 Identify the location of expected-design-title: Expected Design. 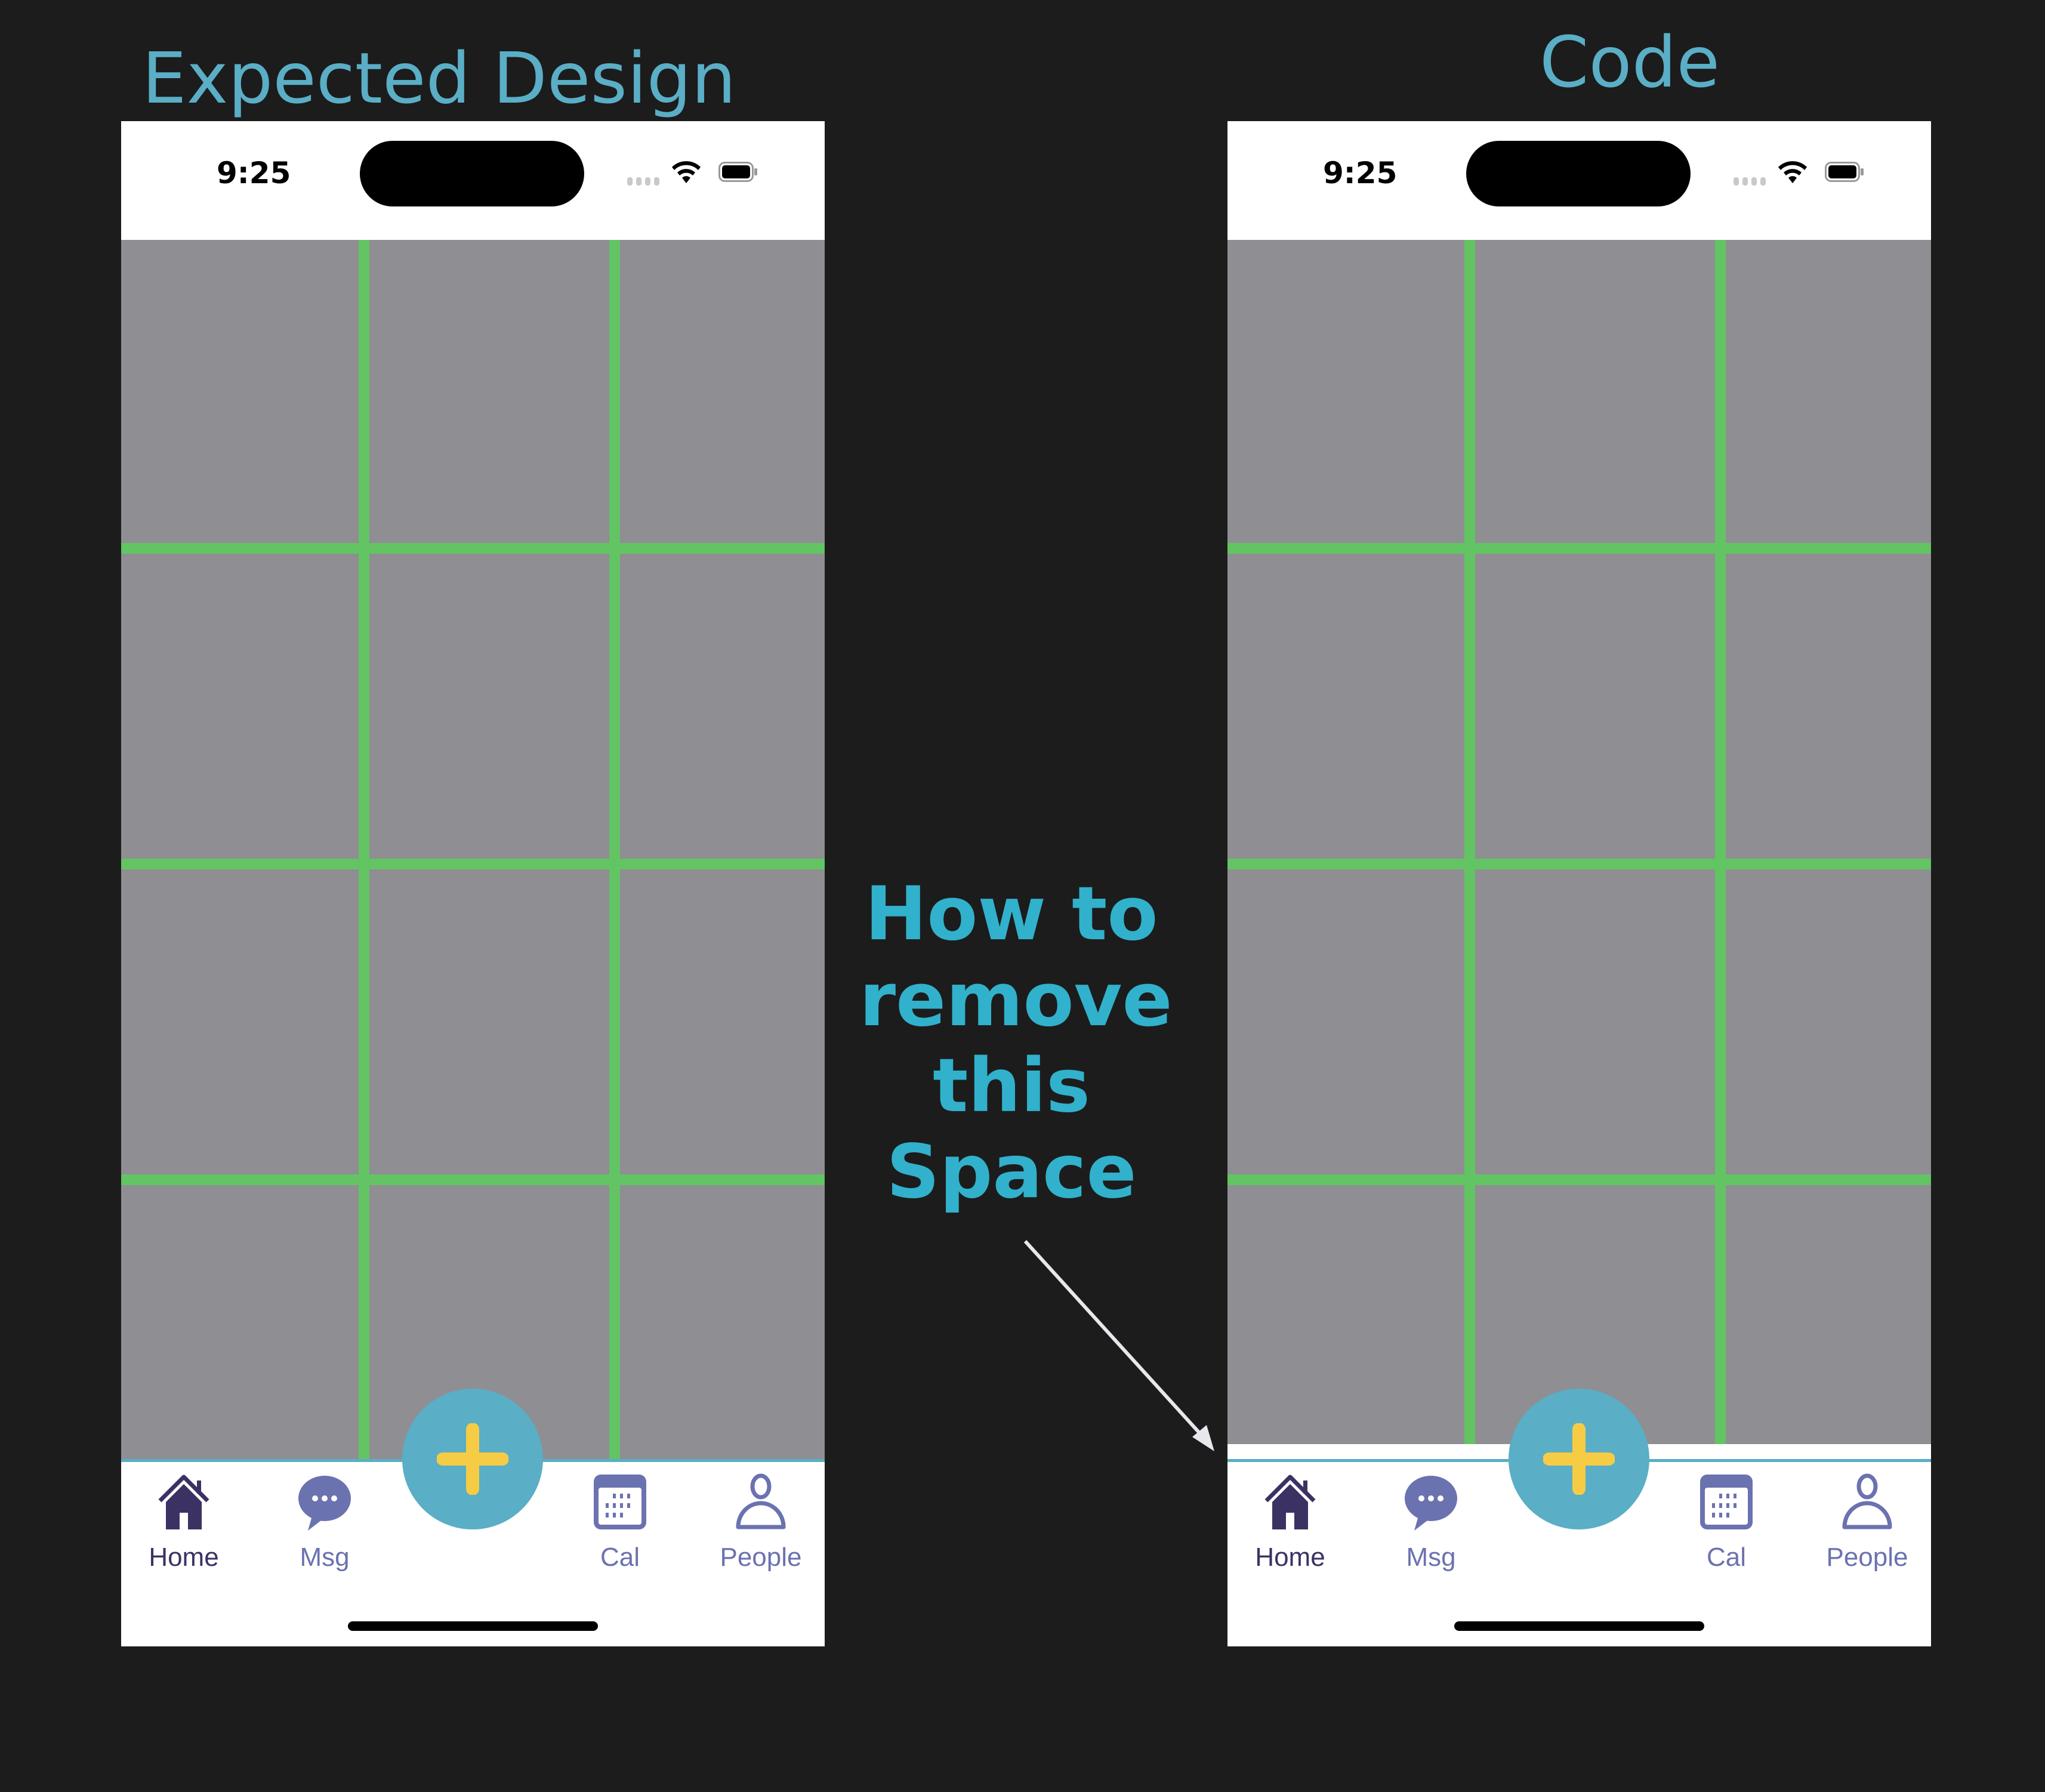
(439, 78).